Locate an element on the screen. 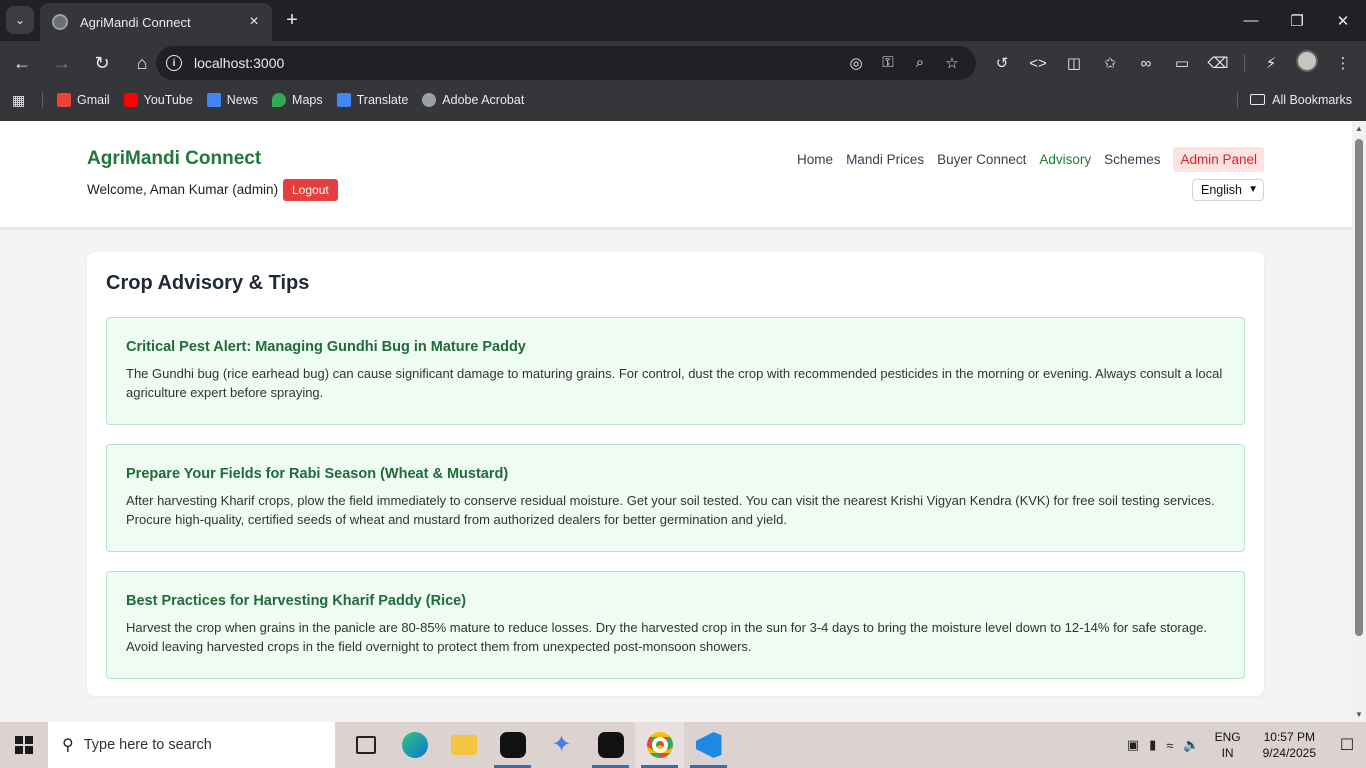 Image resolution: width=1366 pixels, height=768 pixels. chrome-app is located at coordinates (659, 745).